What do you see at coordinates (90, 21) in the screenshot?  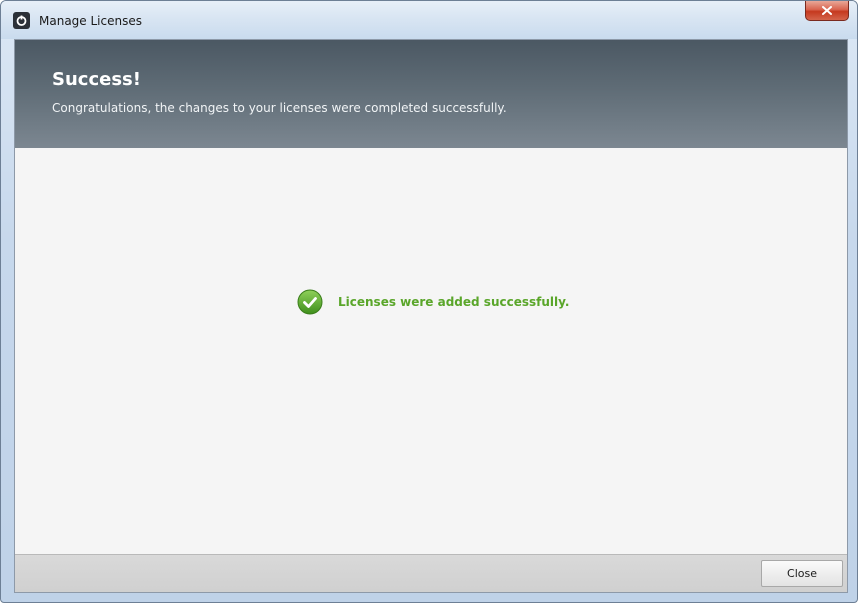 I see `window-title: Manage Licenses` at bounding box center [90, 21].